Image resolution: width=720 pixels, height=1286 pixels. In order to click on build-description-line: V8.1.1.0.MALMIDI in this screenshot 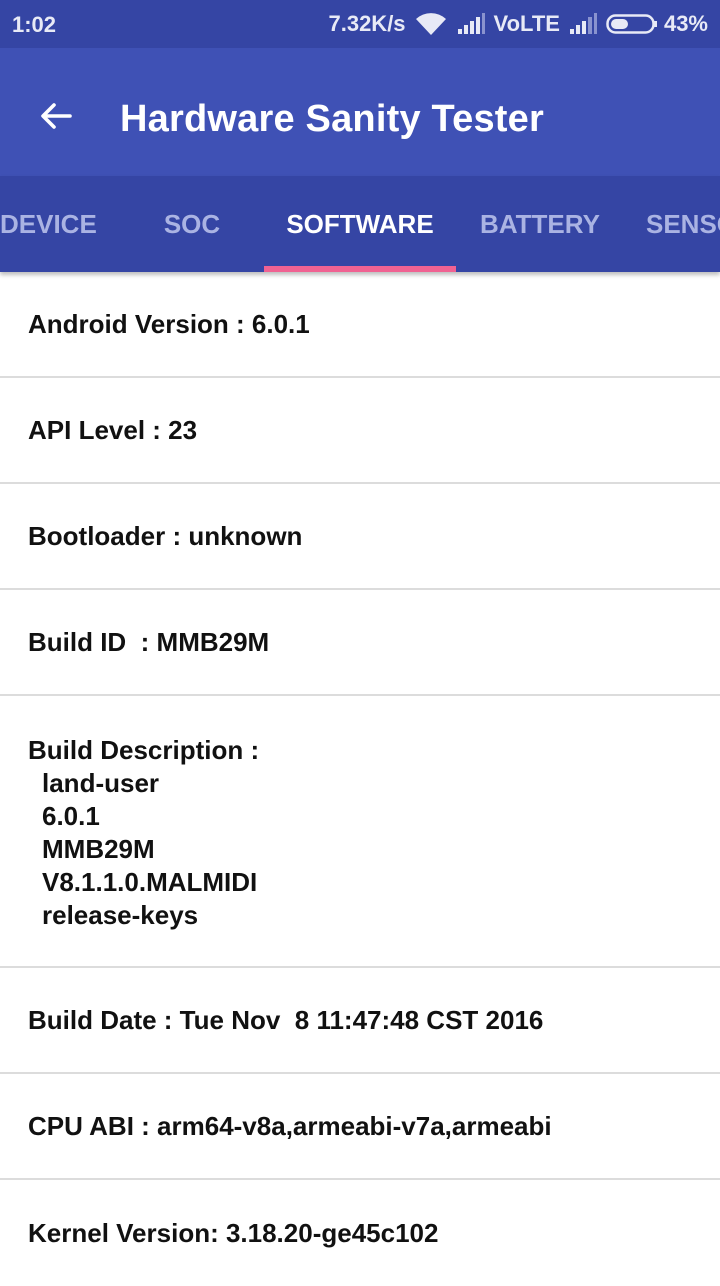, I will do `click(150, 882)`.